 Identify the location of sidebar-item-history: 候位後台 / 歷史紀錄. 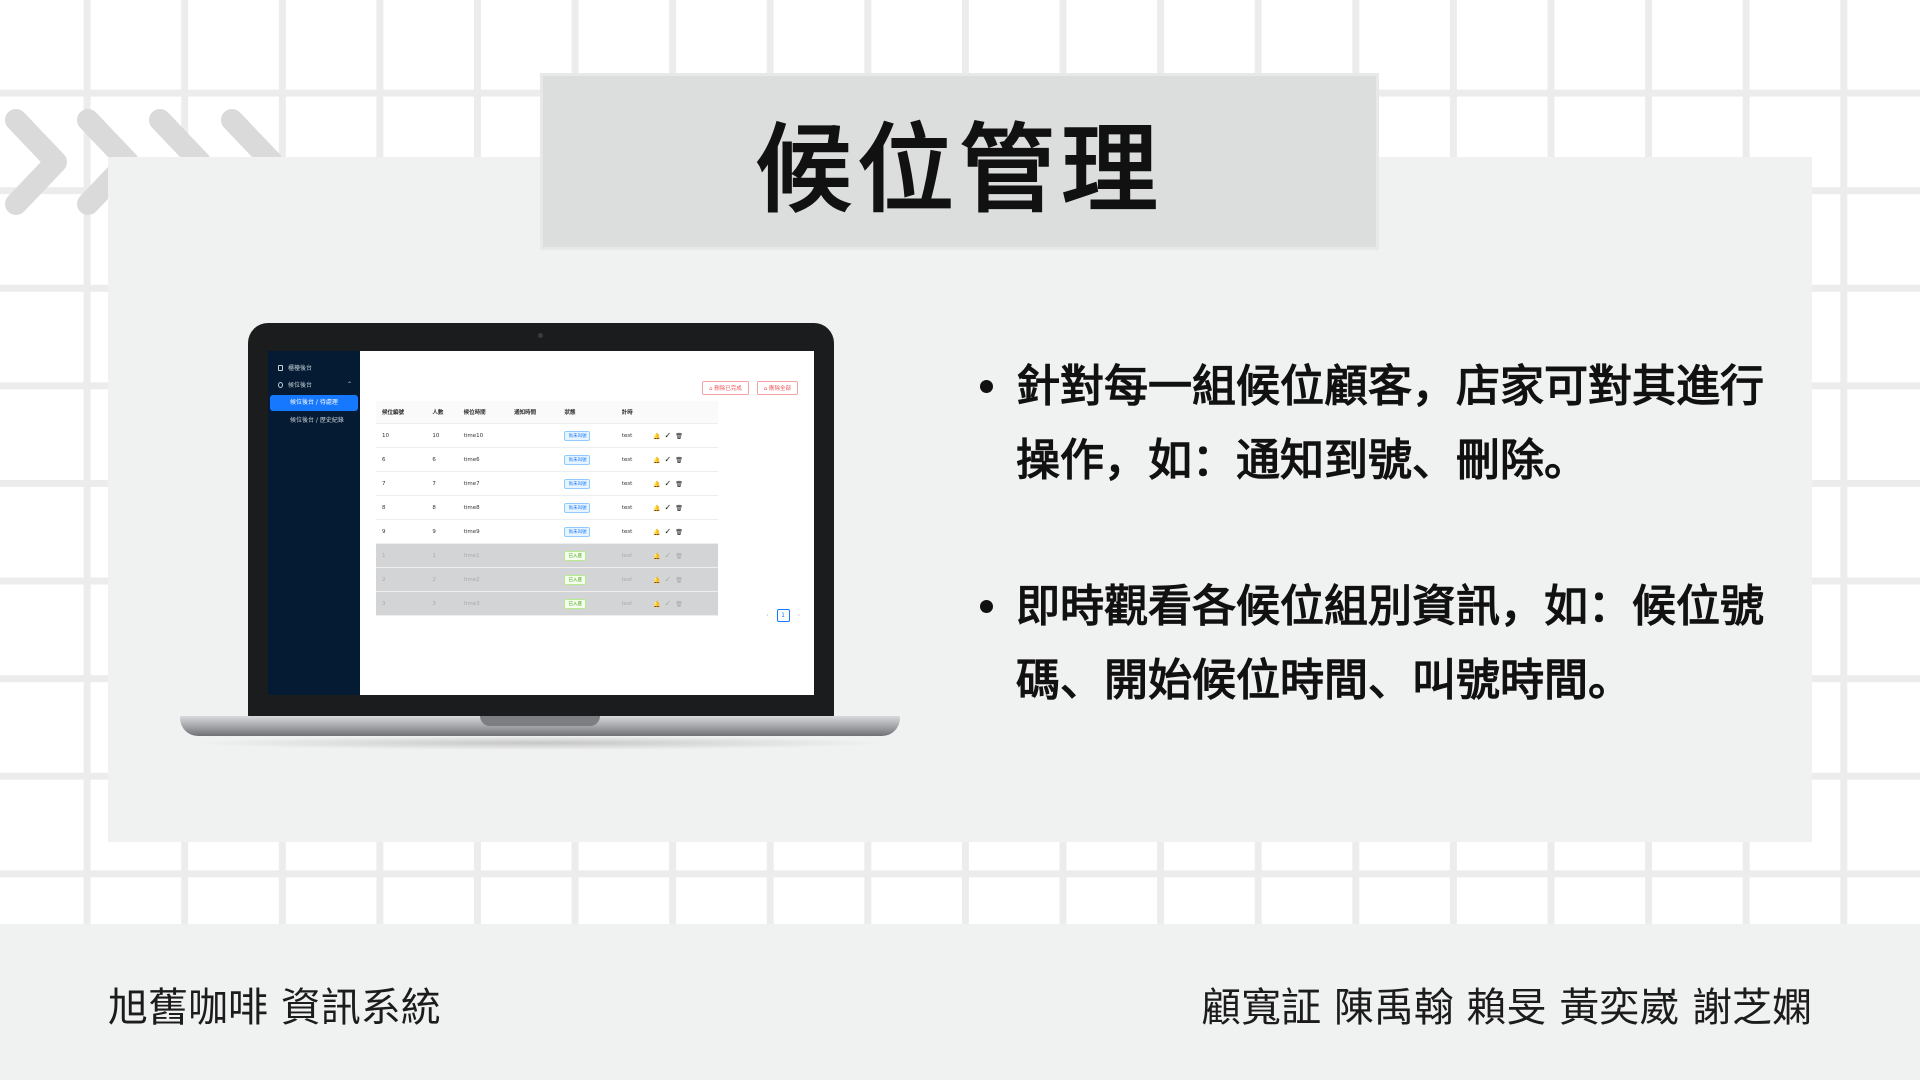
(314, 421).